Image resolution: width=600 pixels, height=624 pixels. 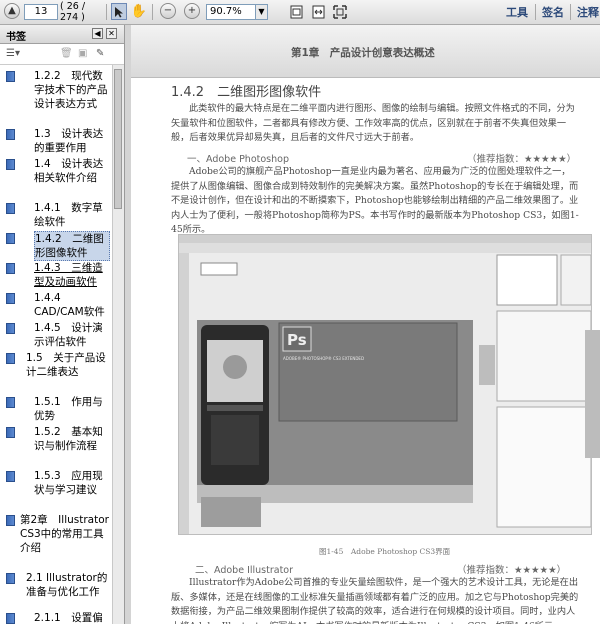 I want to click on close-panel-icon: ✕, so click(x=111, y=33).